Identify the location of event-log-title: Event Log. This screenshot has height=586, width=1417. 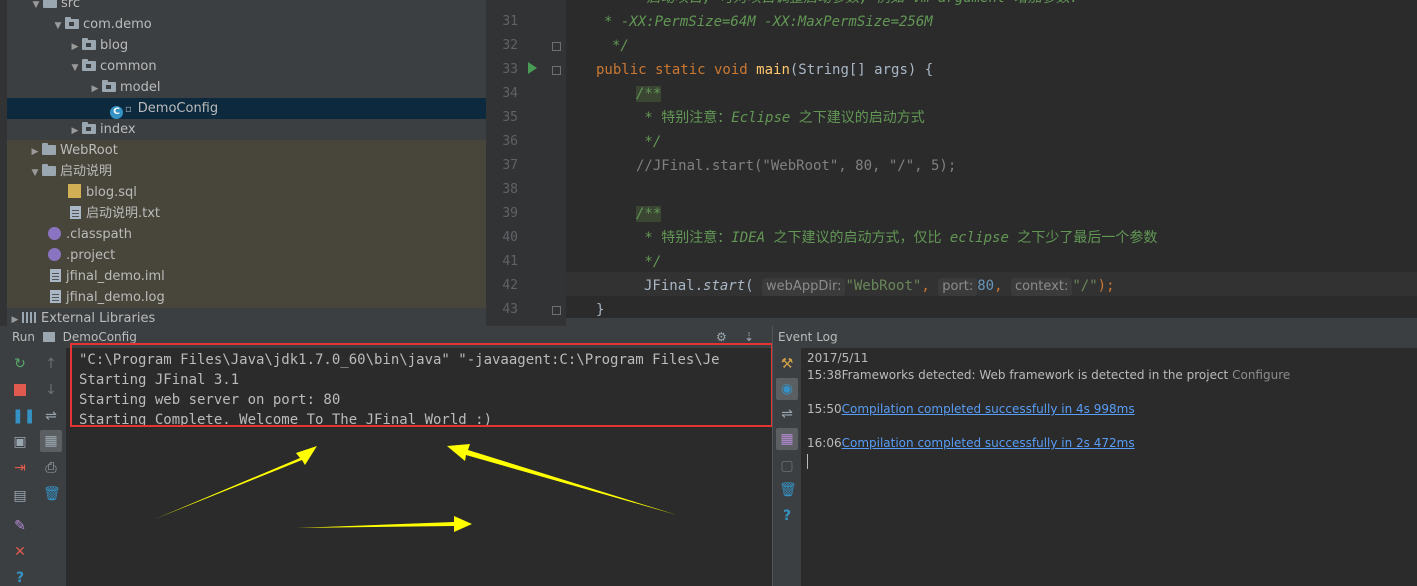
(808, 337).